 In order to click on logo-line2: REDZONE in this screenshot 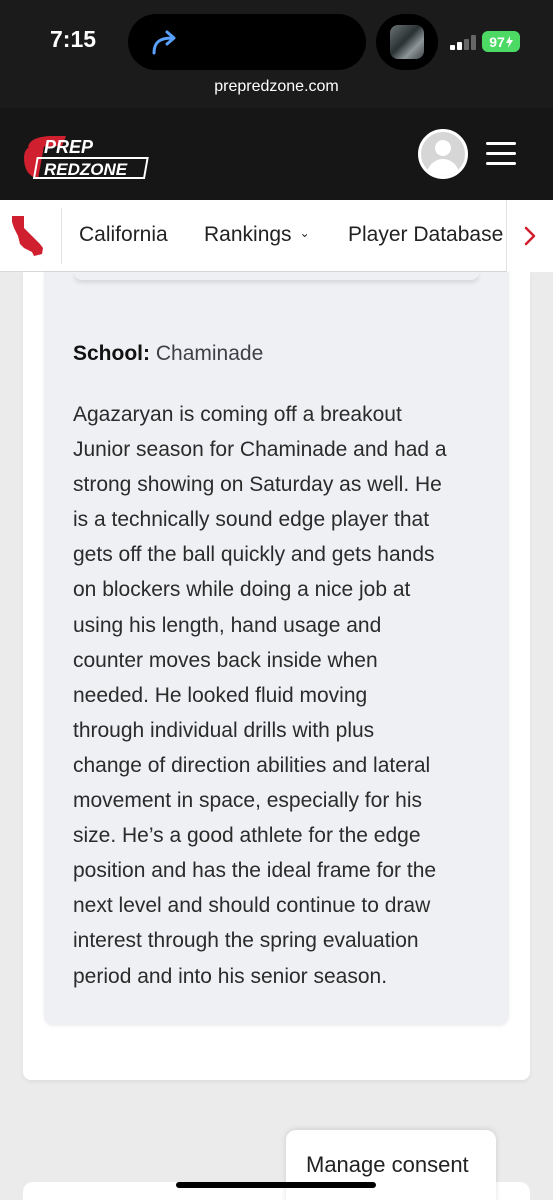, I will do `click(86, 169)`.